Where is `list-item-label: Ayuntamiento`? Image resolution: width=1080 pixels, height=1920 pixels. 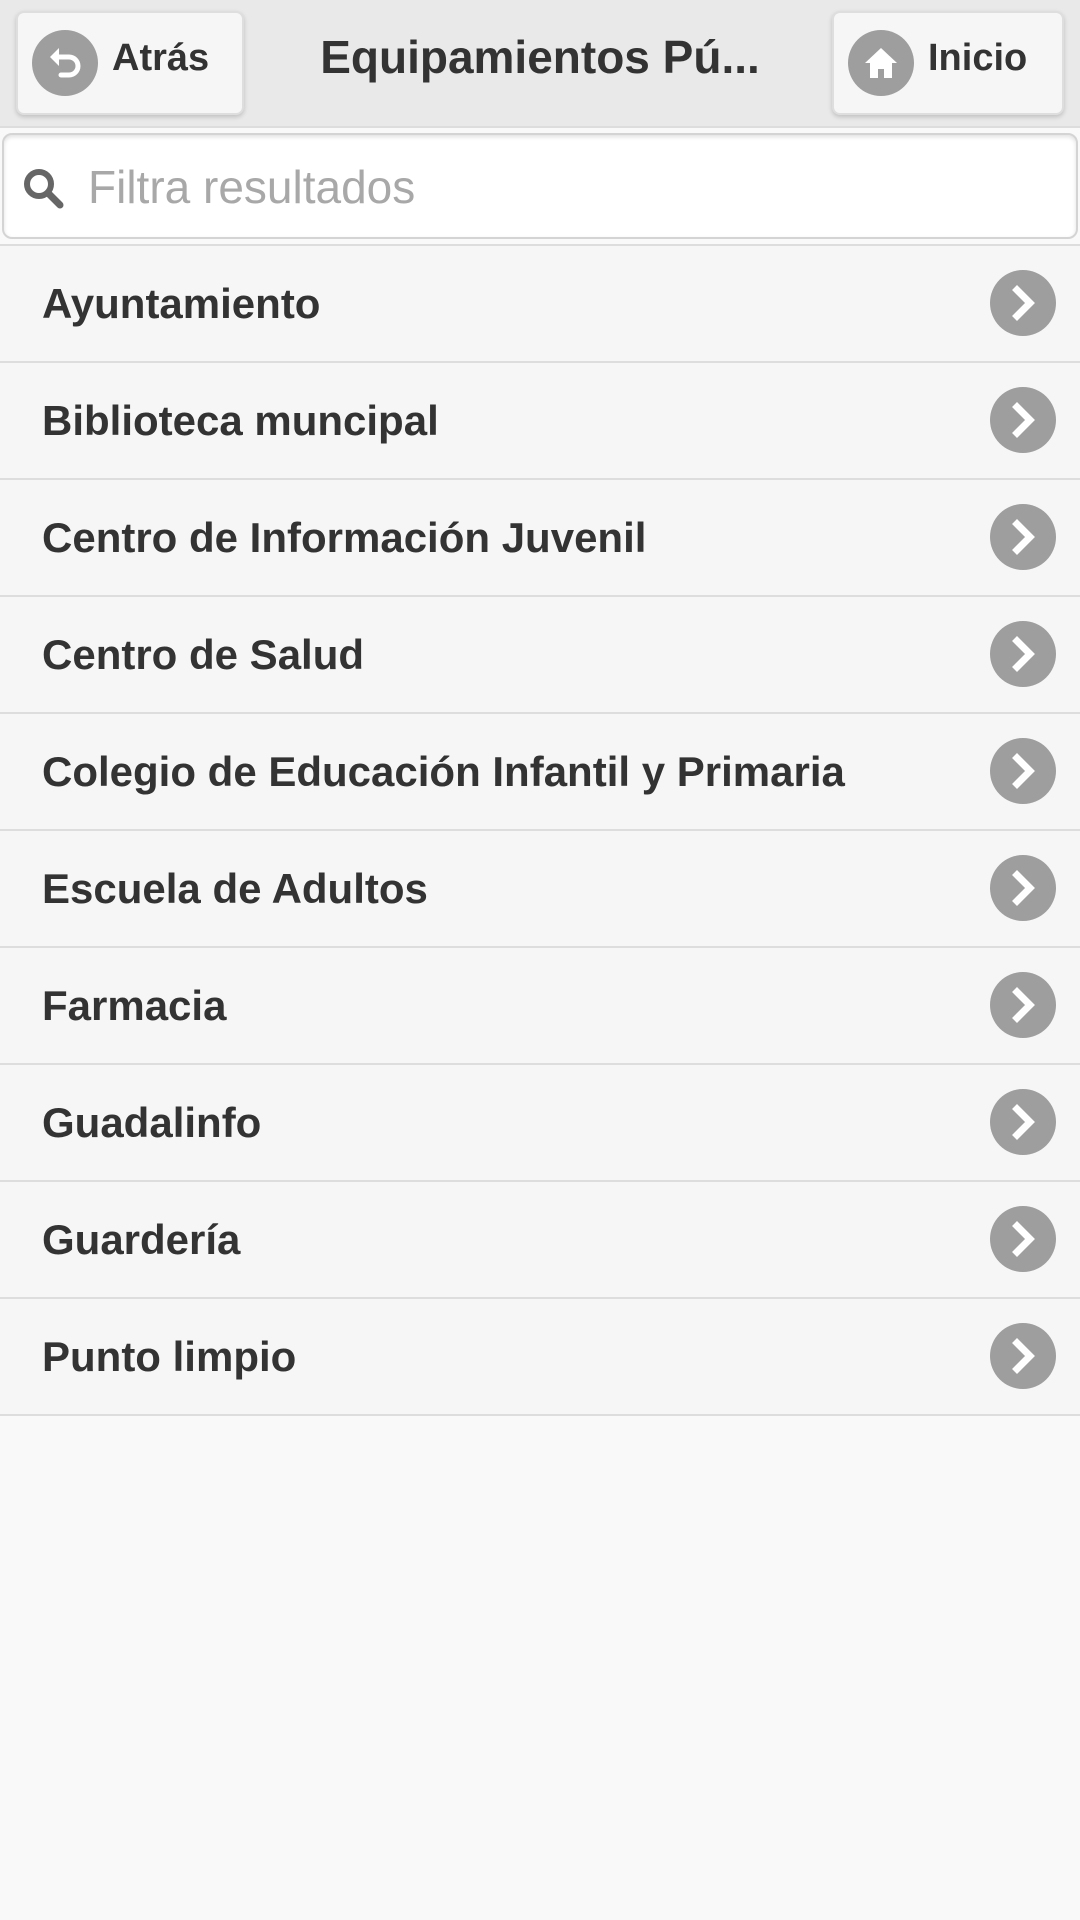 list-item-label: Ayuntamiento is located at coordinates (181, 303).